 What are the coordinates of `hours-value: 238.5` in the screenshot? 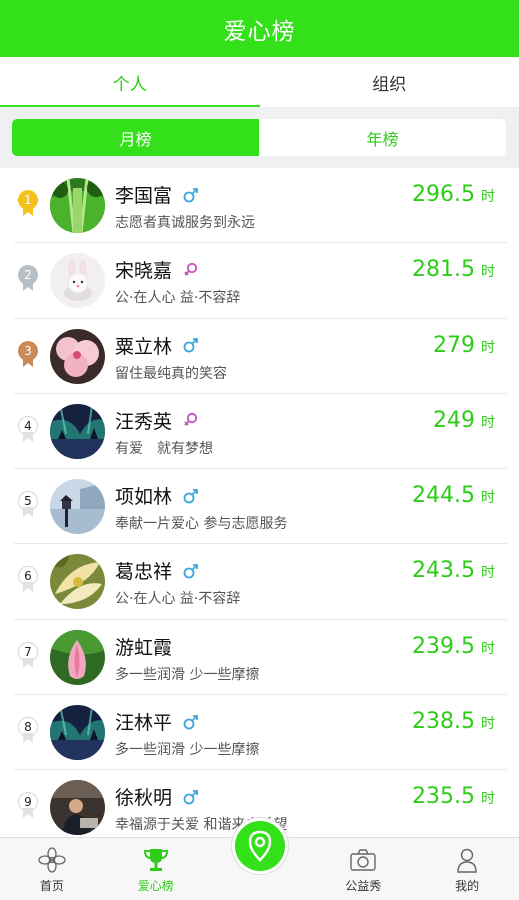 It's located at (443, 722).